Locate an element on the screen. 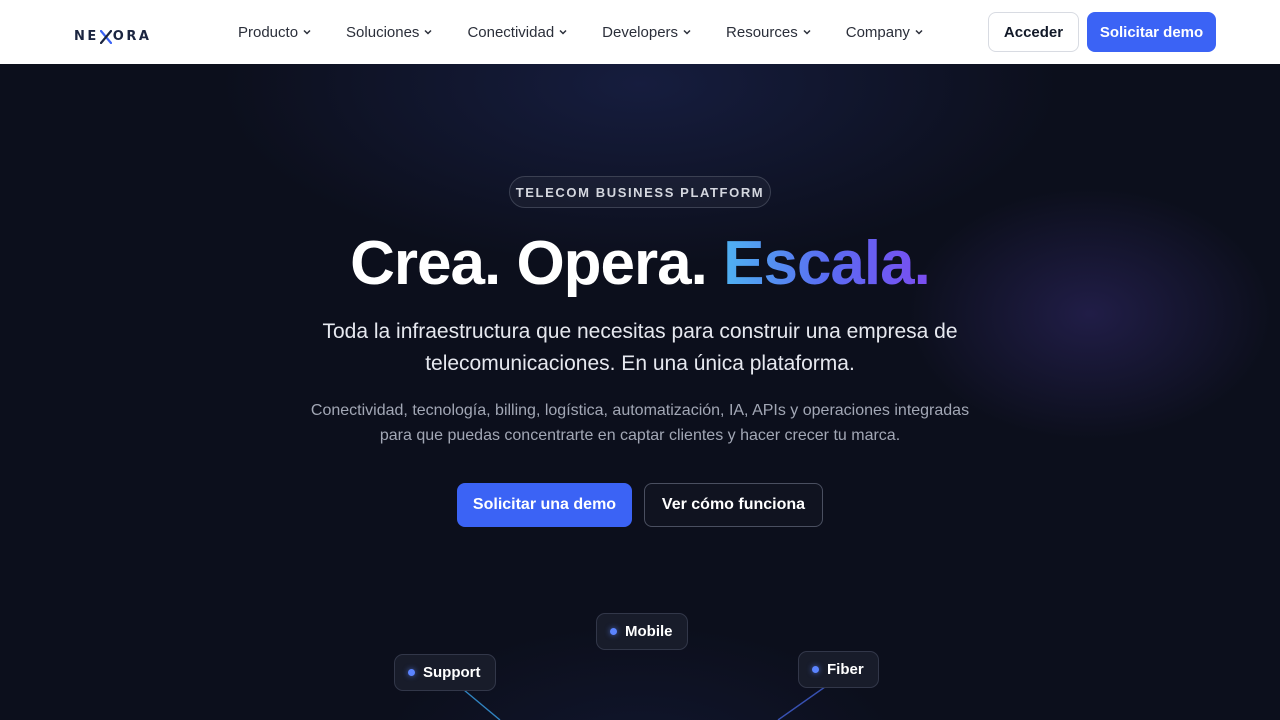 This screenshot has width=1280, height=720. node-chip-support: Support is located at coordinates (445, 672).